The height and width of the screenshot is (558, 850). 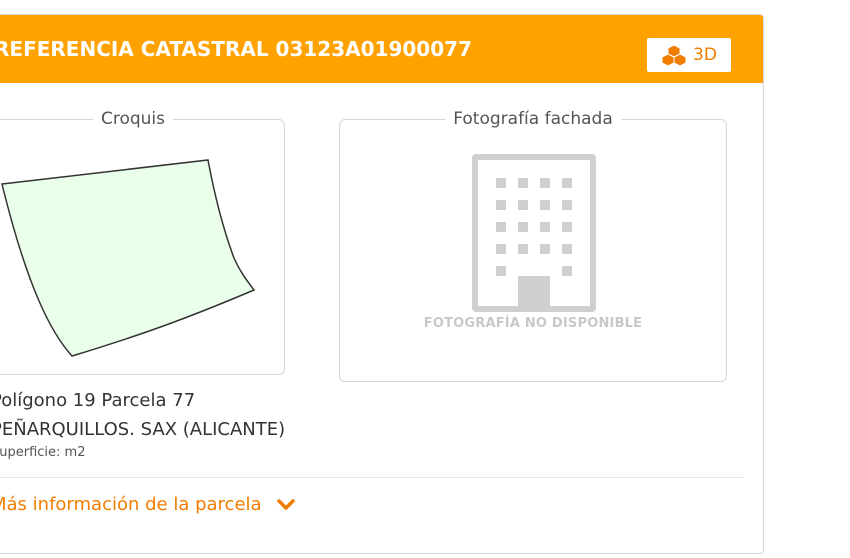 What do you see at coordinates (143, 429) in the screenshot?
I see `parcel-place: PEÑARQUILLOS. SAX (ALICANTE)` at bounding box center [143, 429].